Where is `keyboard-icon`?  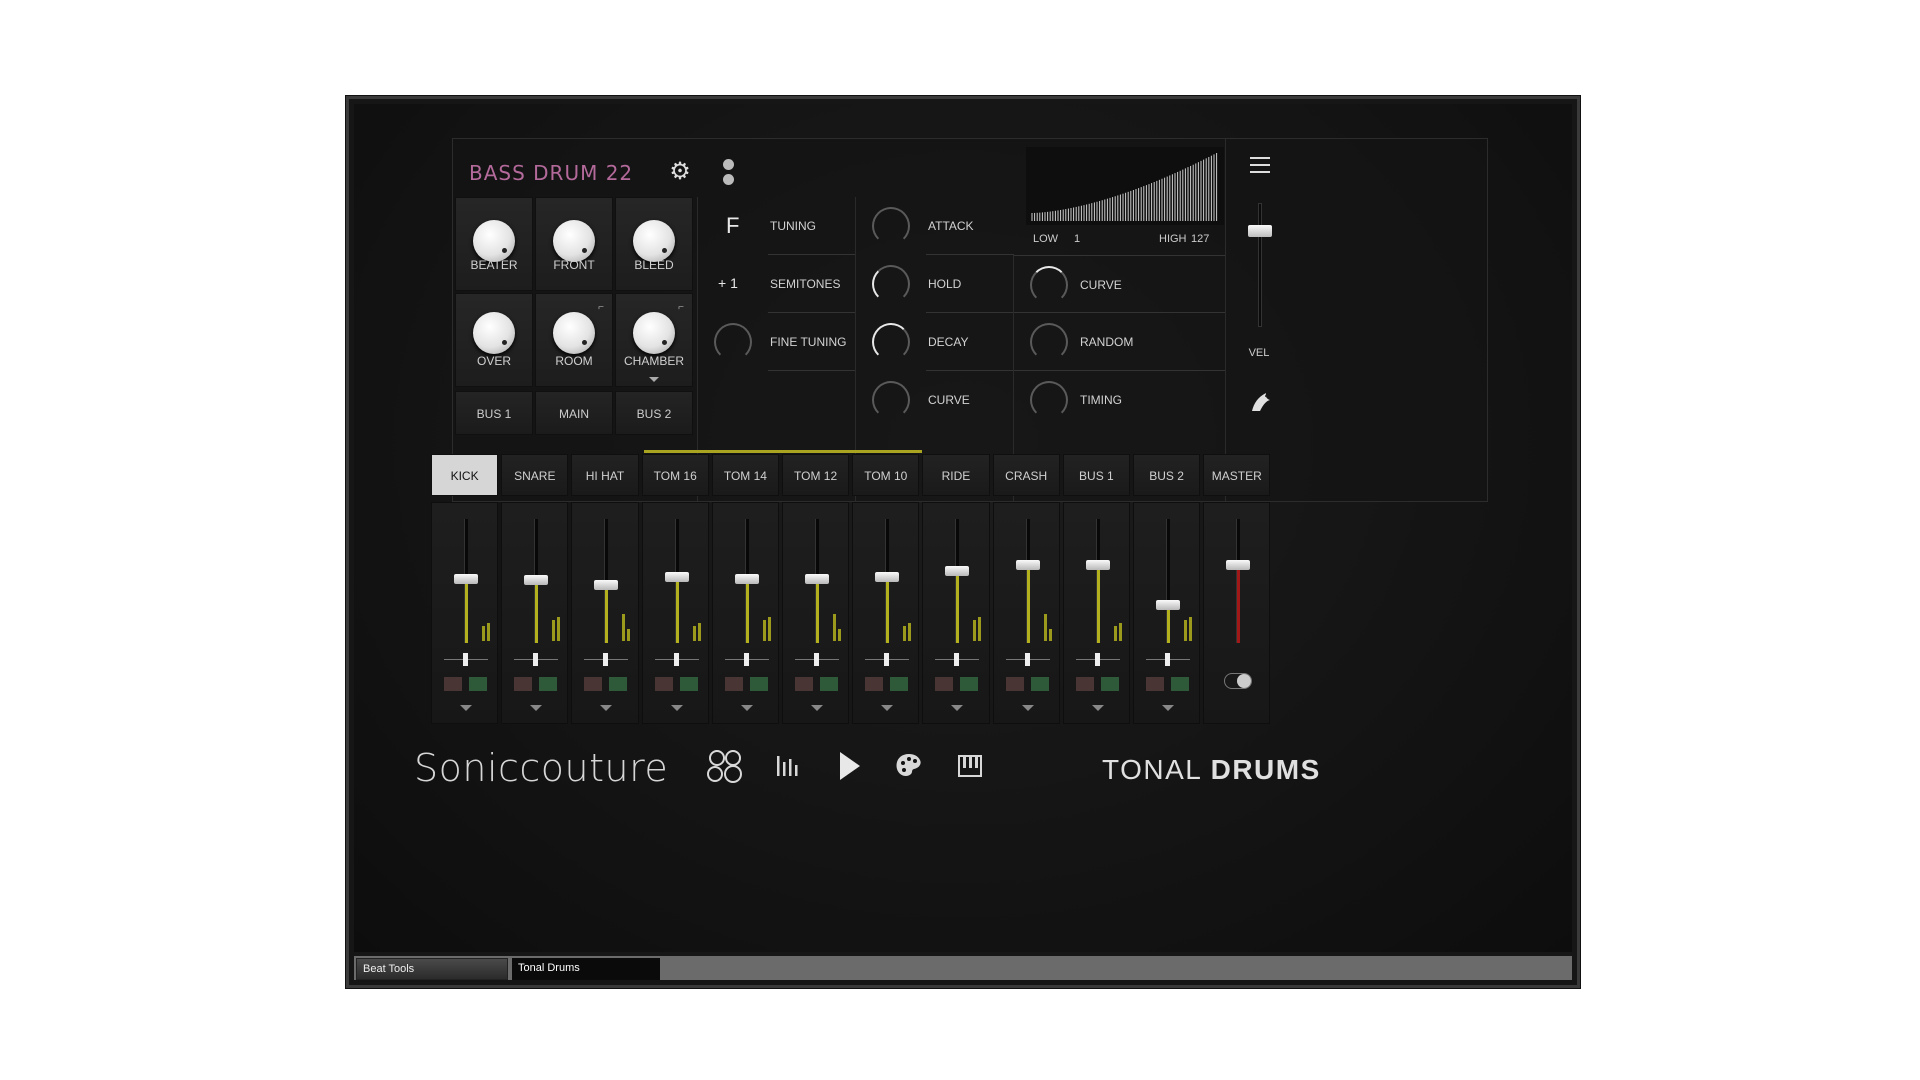 keyboard-icon is located at coordinates (970, 766).